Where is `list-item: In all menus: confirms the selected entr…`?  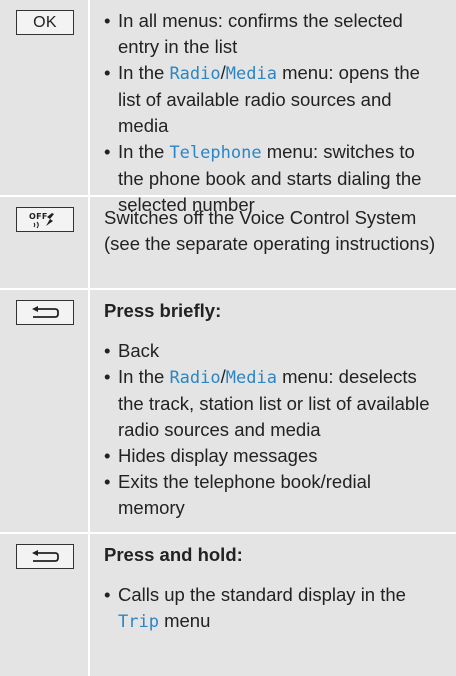 list-item: In all menus: confirms the selected entr… is located at coordinates (273, 34).